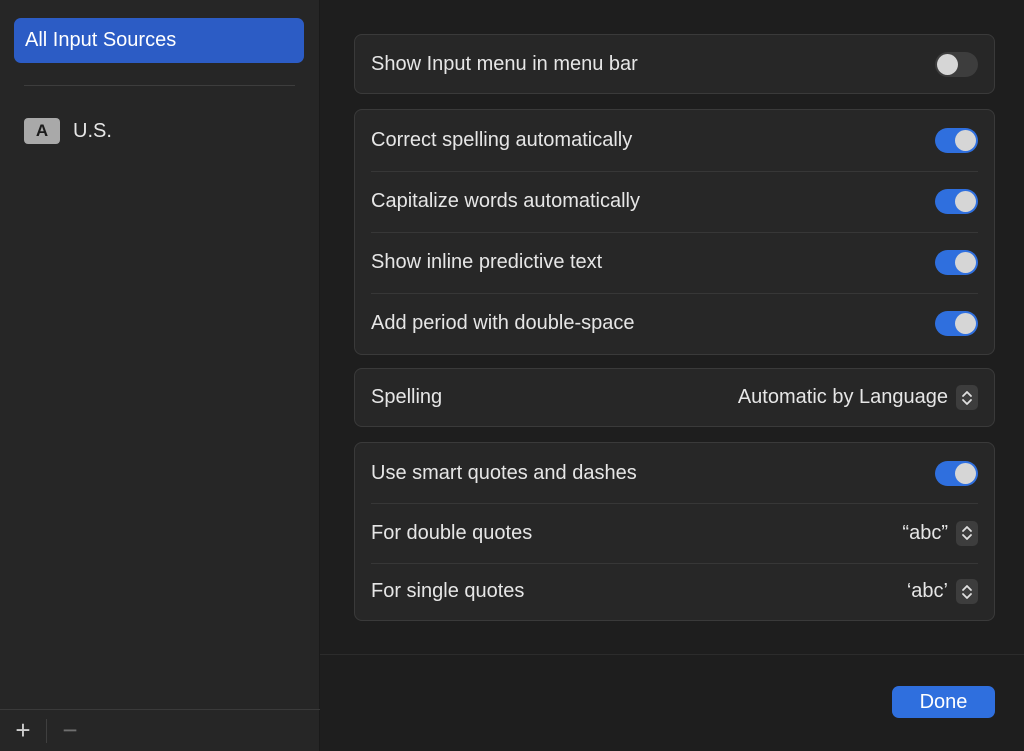  Describe the element at coordinates (842, 397) in the screenshot. I see `spelling-value: Automatic by Language` at that location.